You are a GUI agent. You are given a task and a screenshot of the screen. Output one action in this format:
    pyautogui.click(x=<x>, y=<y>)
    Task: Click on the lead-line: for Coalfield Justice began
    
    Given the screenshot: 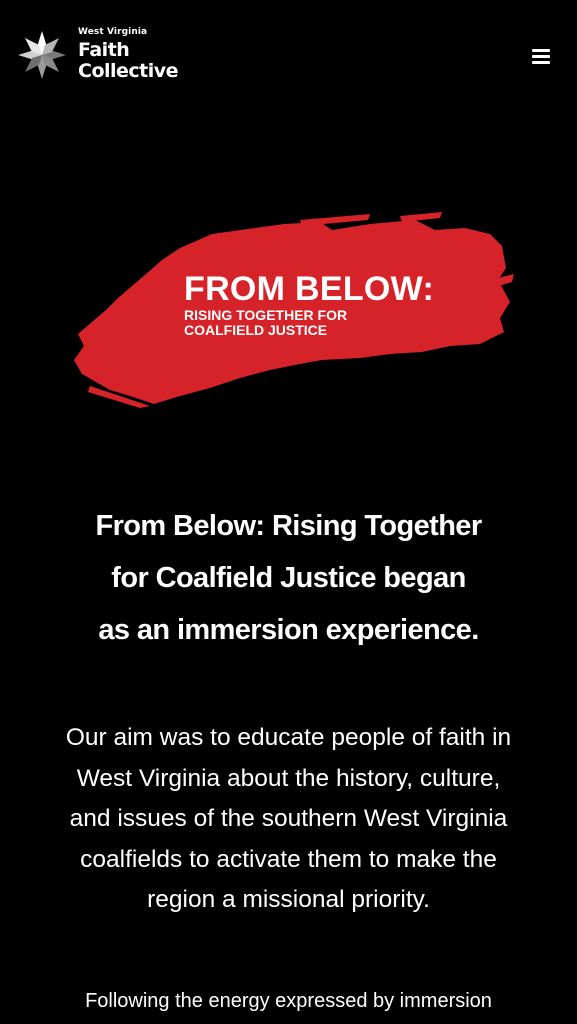 What is the action you would take?
    pyautogui.click(x=288, y=578)
    